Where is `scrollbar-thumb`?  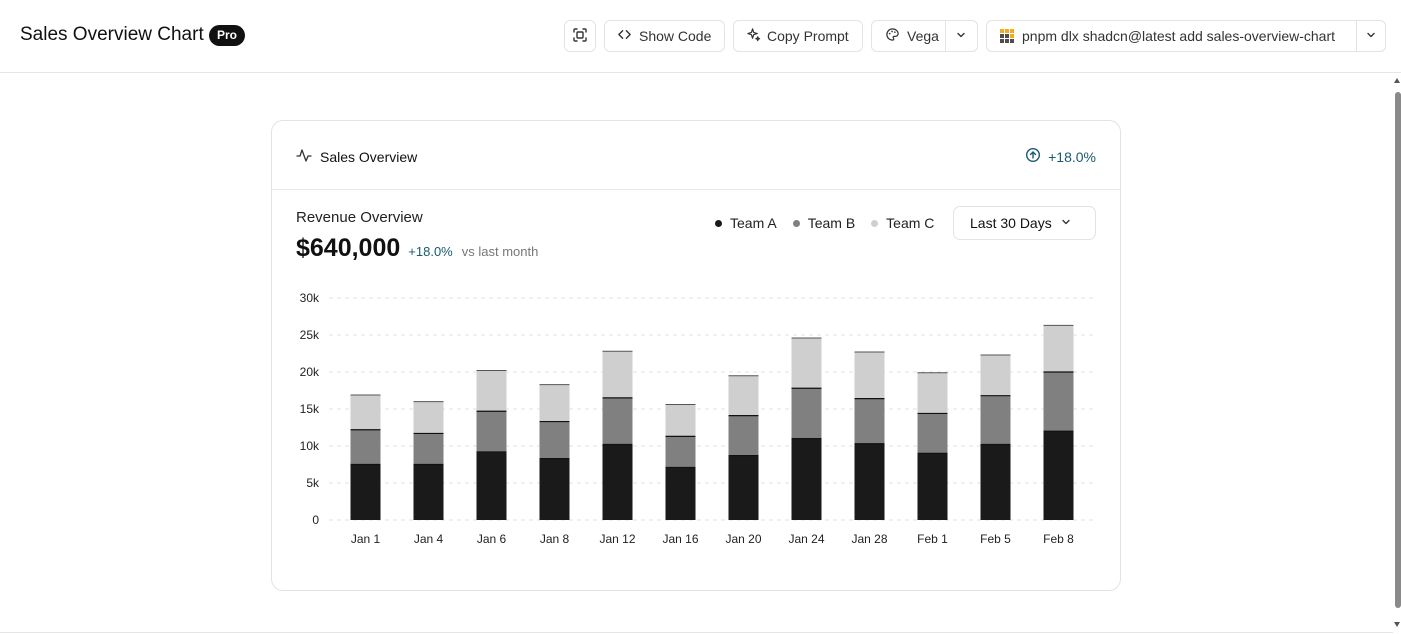
scrollbar-thumb is located at coordinates (1398, 350).